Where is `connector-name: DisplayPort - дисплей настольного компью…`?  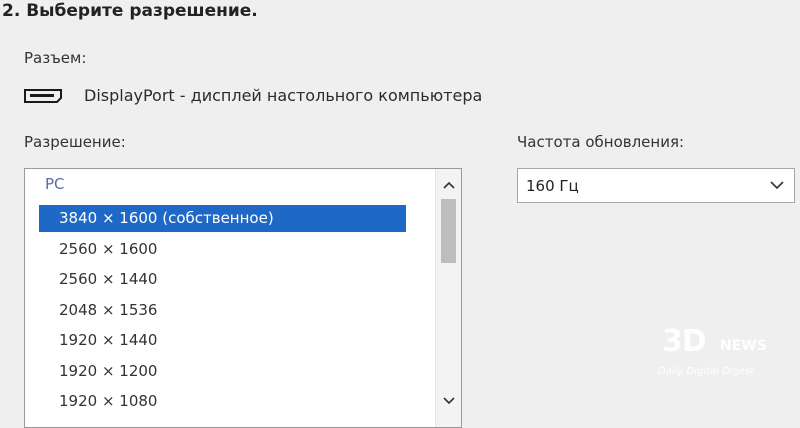
connector-name: DisplayPort - дисплей настольного компью… is located at coordinates (283, 95).